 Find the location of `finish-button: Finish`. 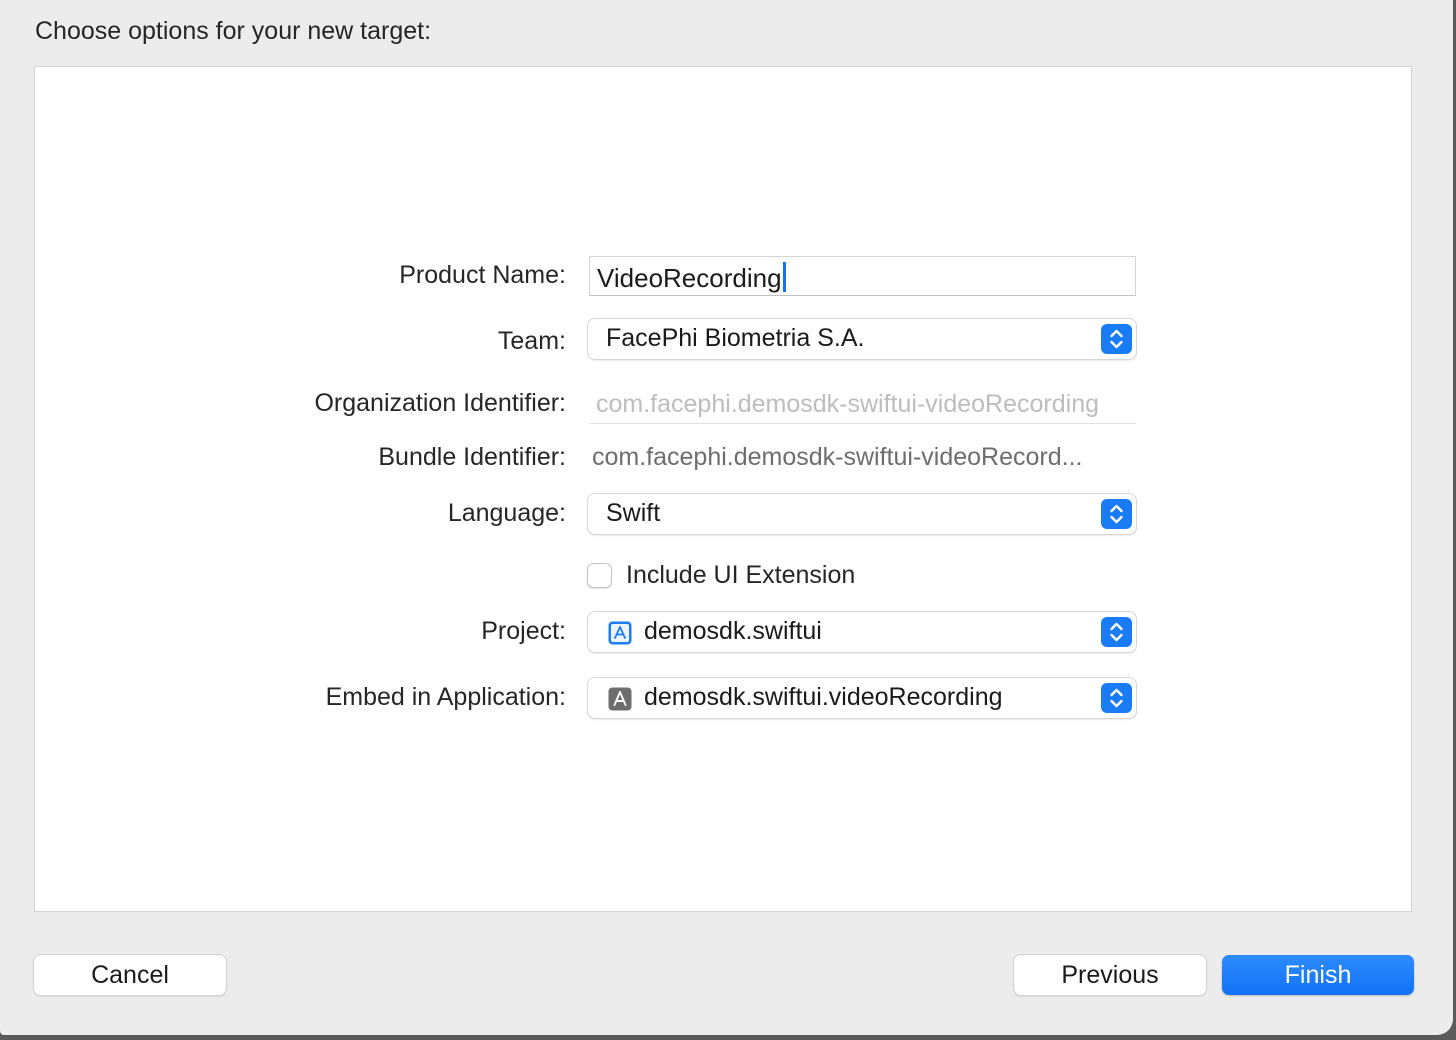

finish-button: Finish is located at coordinates (1318, 975).